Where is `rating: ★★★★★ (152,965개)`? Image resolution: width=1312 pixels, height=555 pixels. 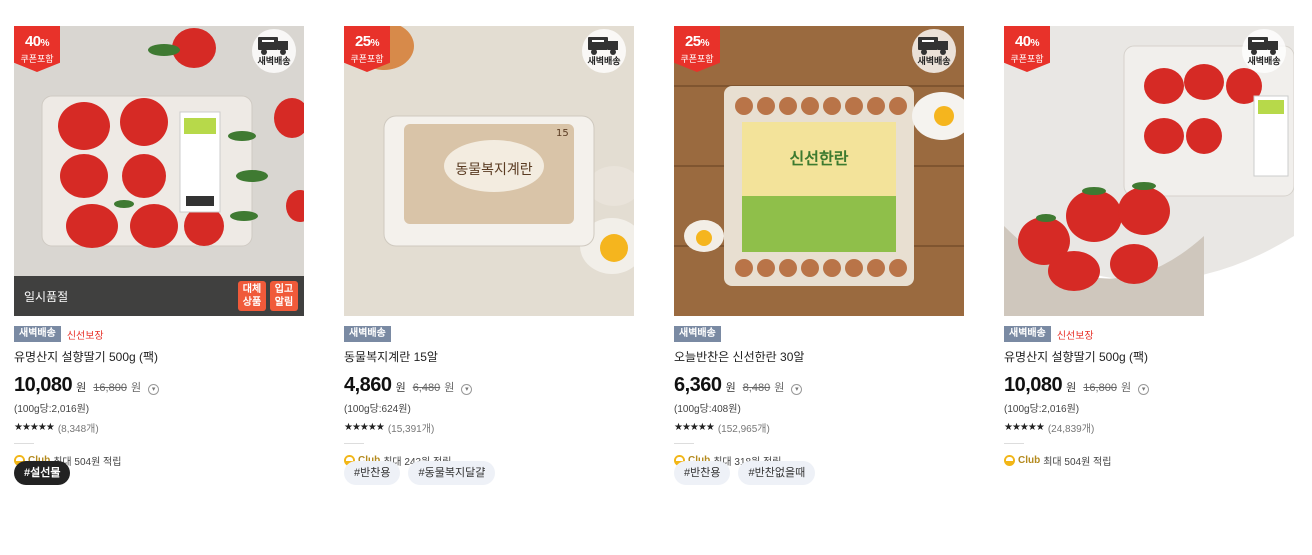
rating: ★★★★★ (152,965개) is located at coordinates (819, 427).